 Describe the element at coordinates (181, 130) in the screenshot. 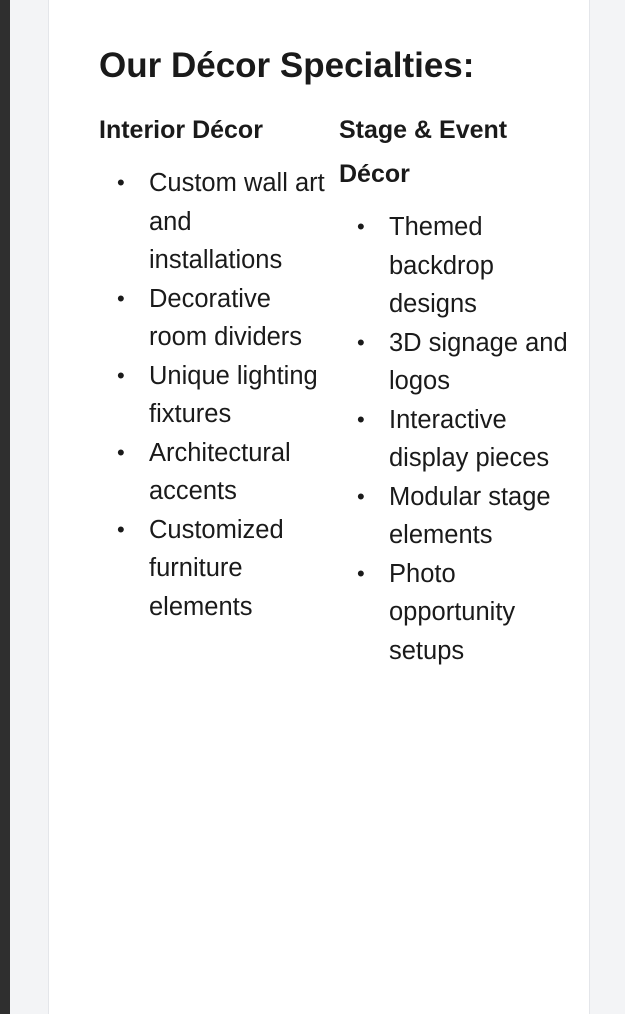

I see `column-title: Interior Décor` at that location.